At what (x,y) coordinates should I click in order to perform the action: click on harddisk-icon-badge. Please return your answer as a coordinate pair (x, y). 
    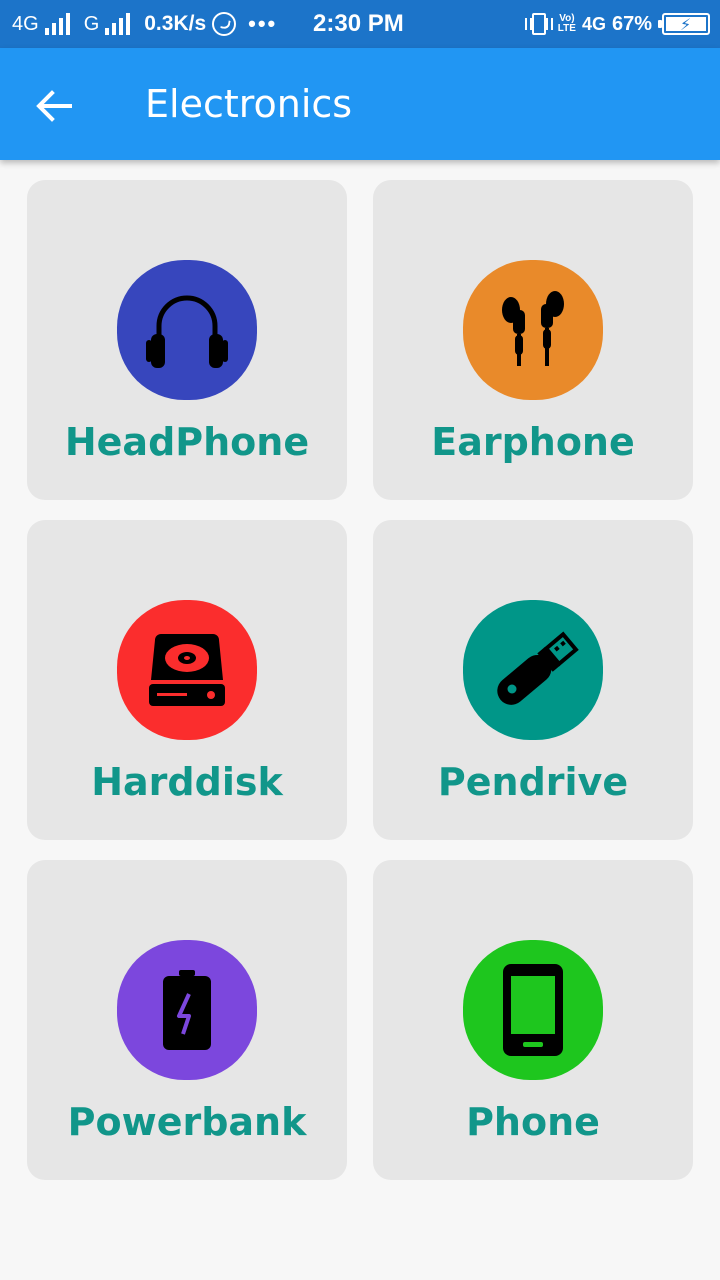
    Looking at the image, I should click on (187, 670).